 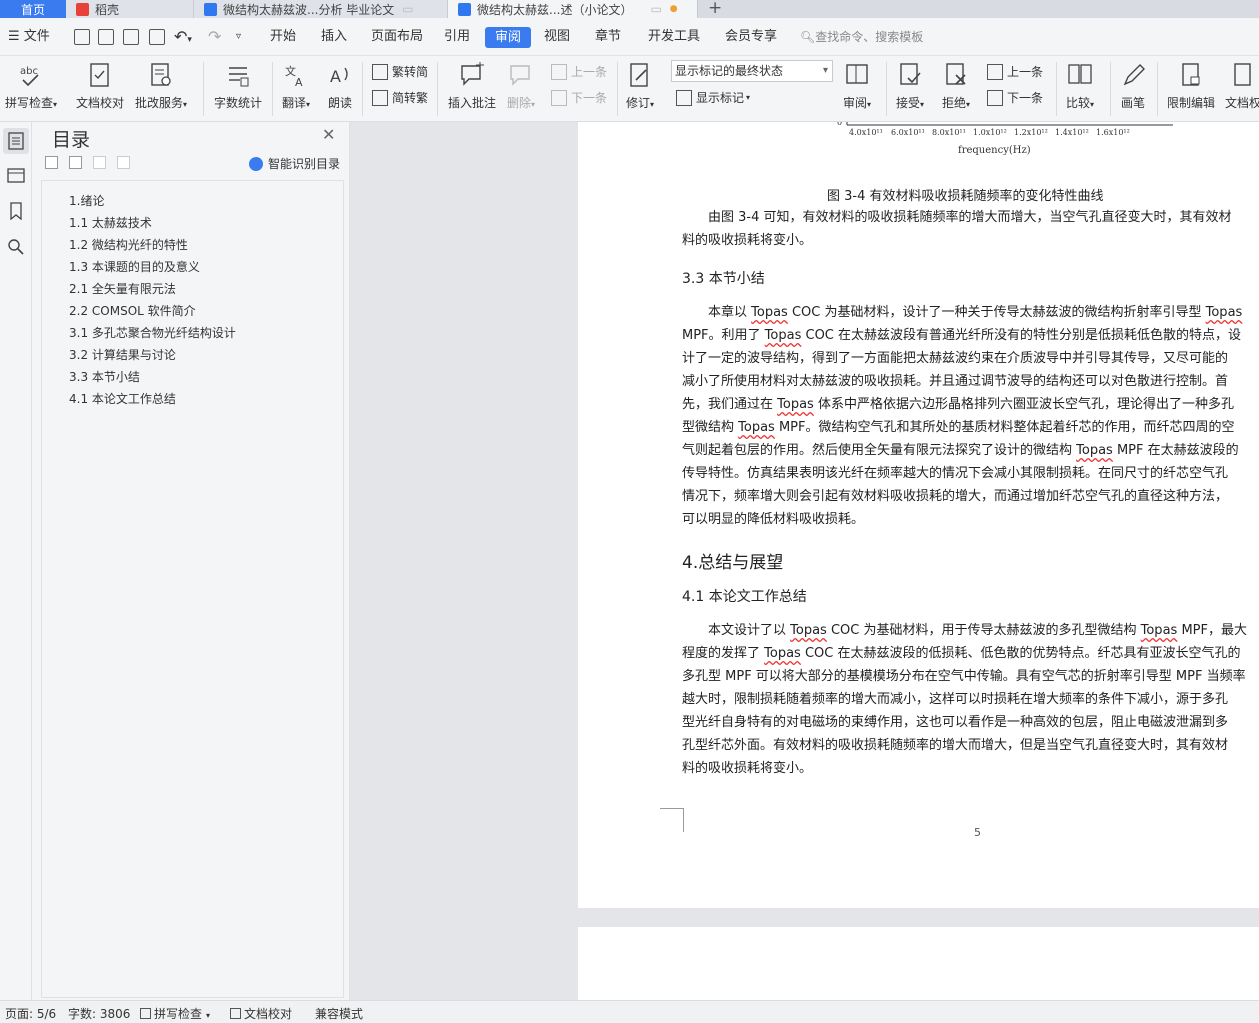 What do you see at coordinates (918, 963) in the screenshot?
I see `next-document-page` at bounding box center [918, 963].